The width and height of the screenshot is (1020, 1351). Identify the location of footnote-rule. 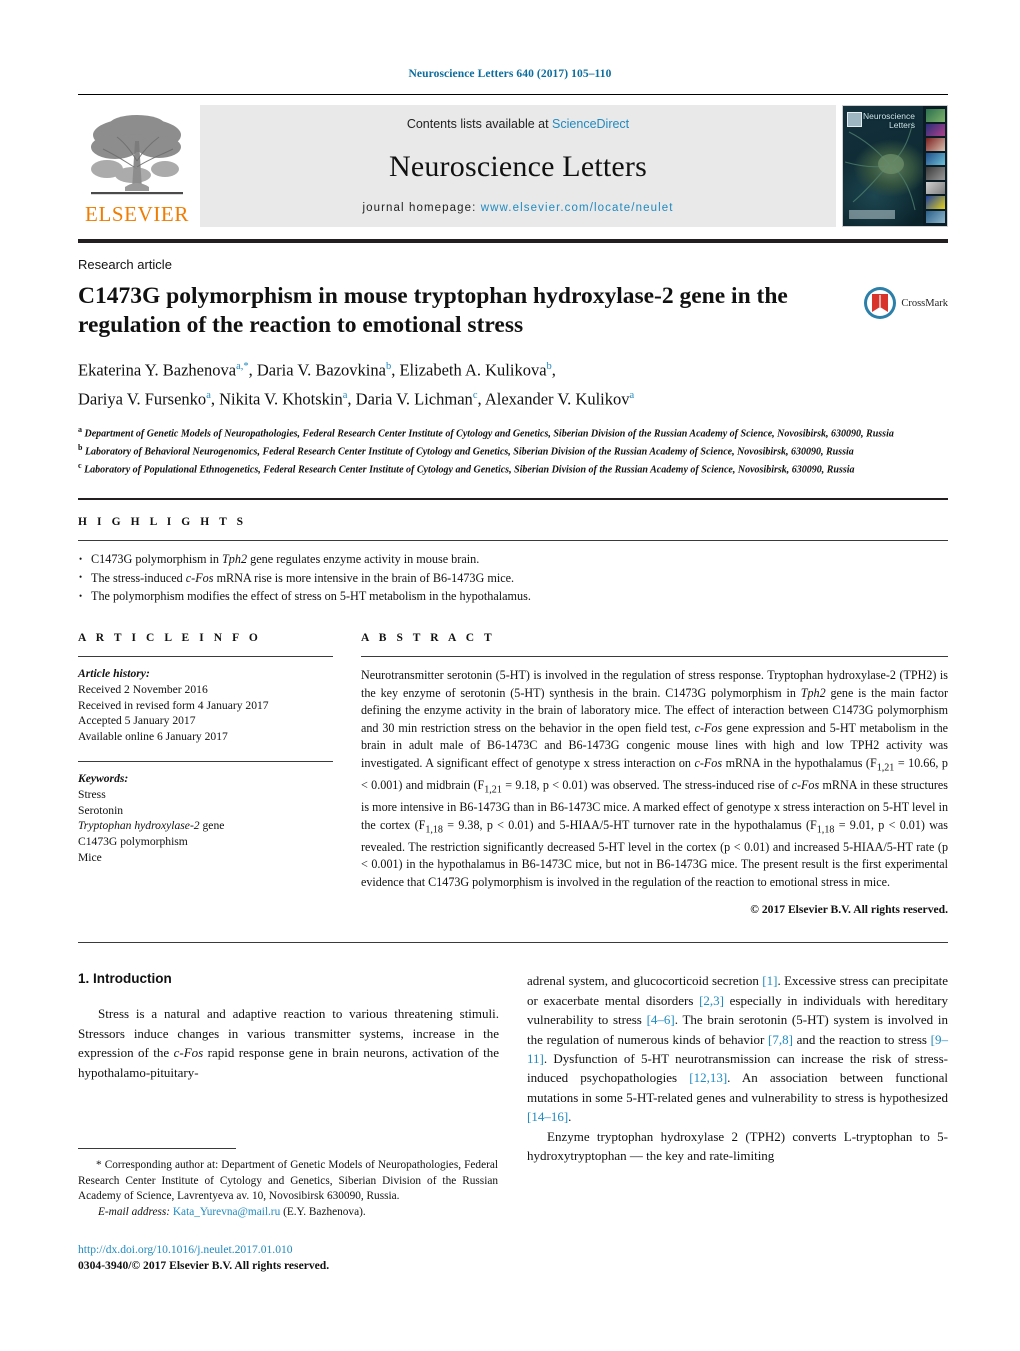
(157, 1148).